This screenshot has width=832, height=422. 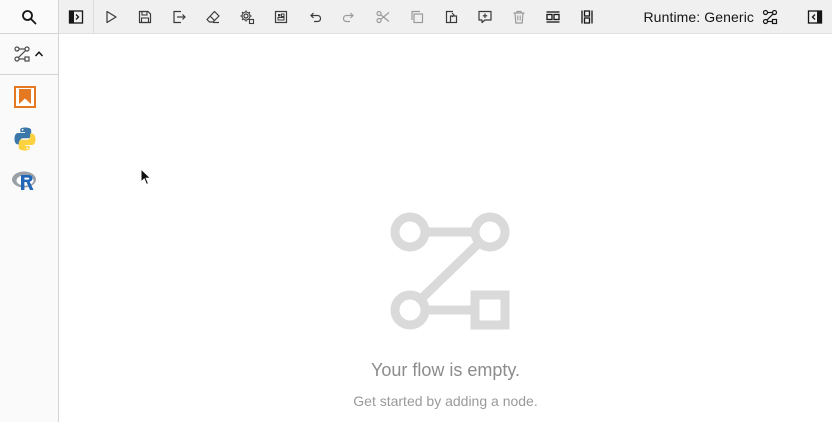 I want to click on runtime-selector: Runtime: Generic, so click(x=710, y=17).